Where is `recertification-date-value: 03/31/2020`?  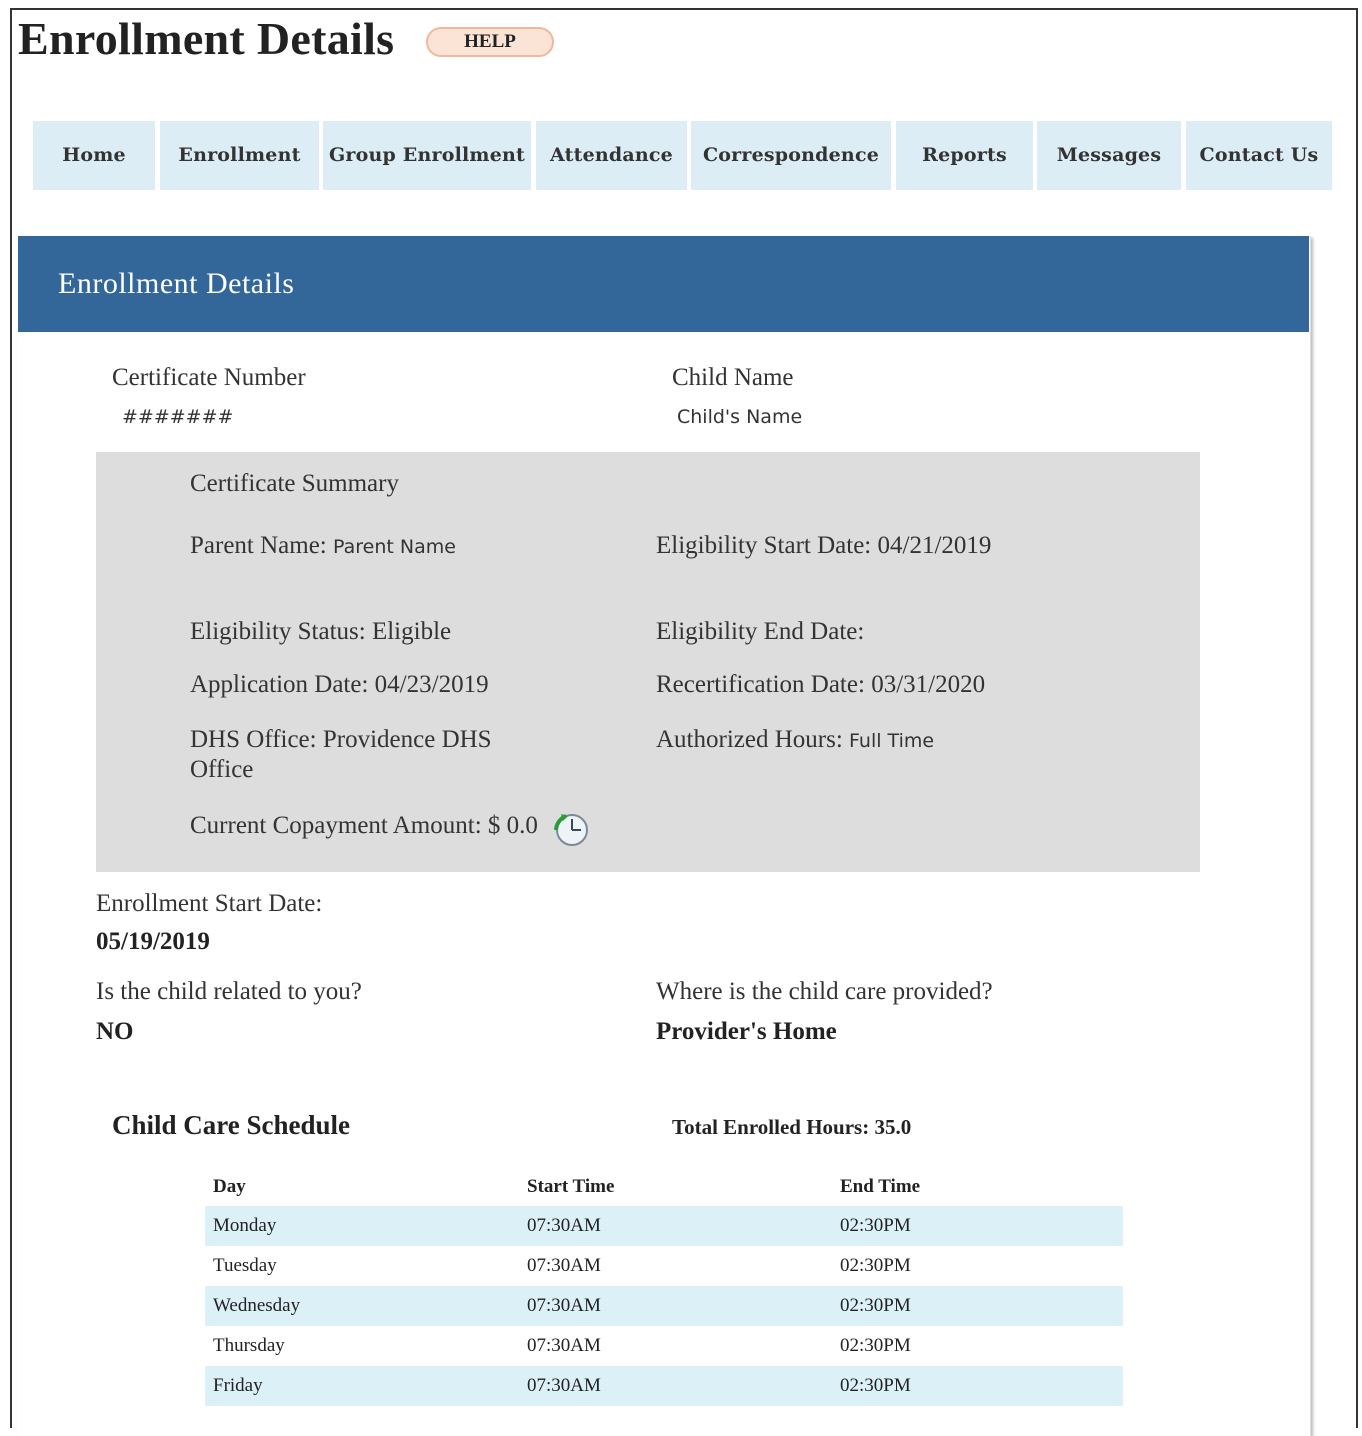
recertification-date-value: 03/31/2020 is located at coordinates (928, 684).